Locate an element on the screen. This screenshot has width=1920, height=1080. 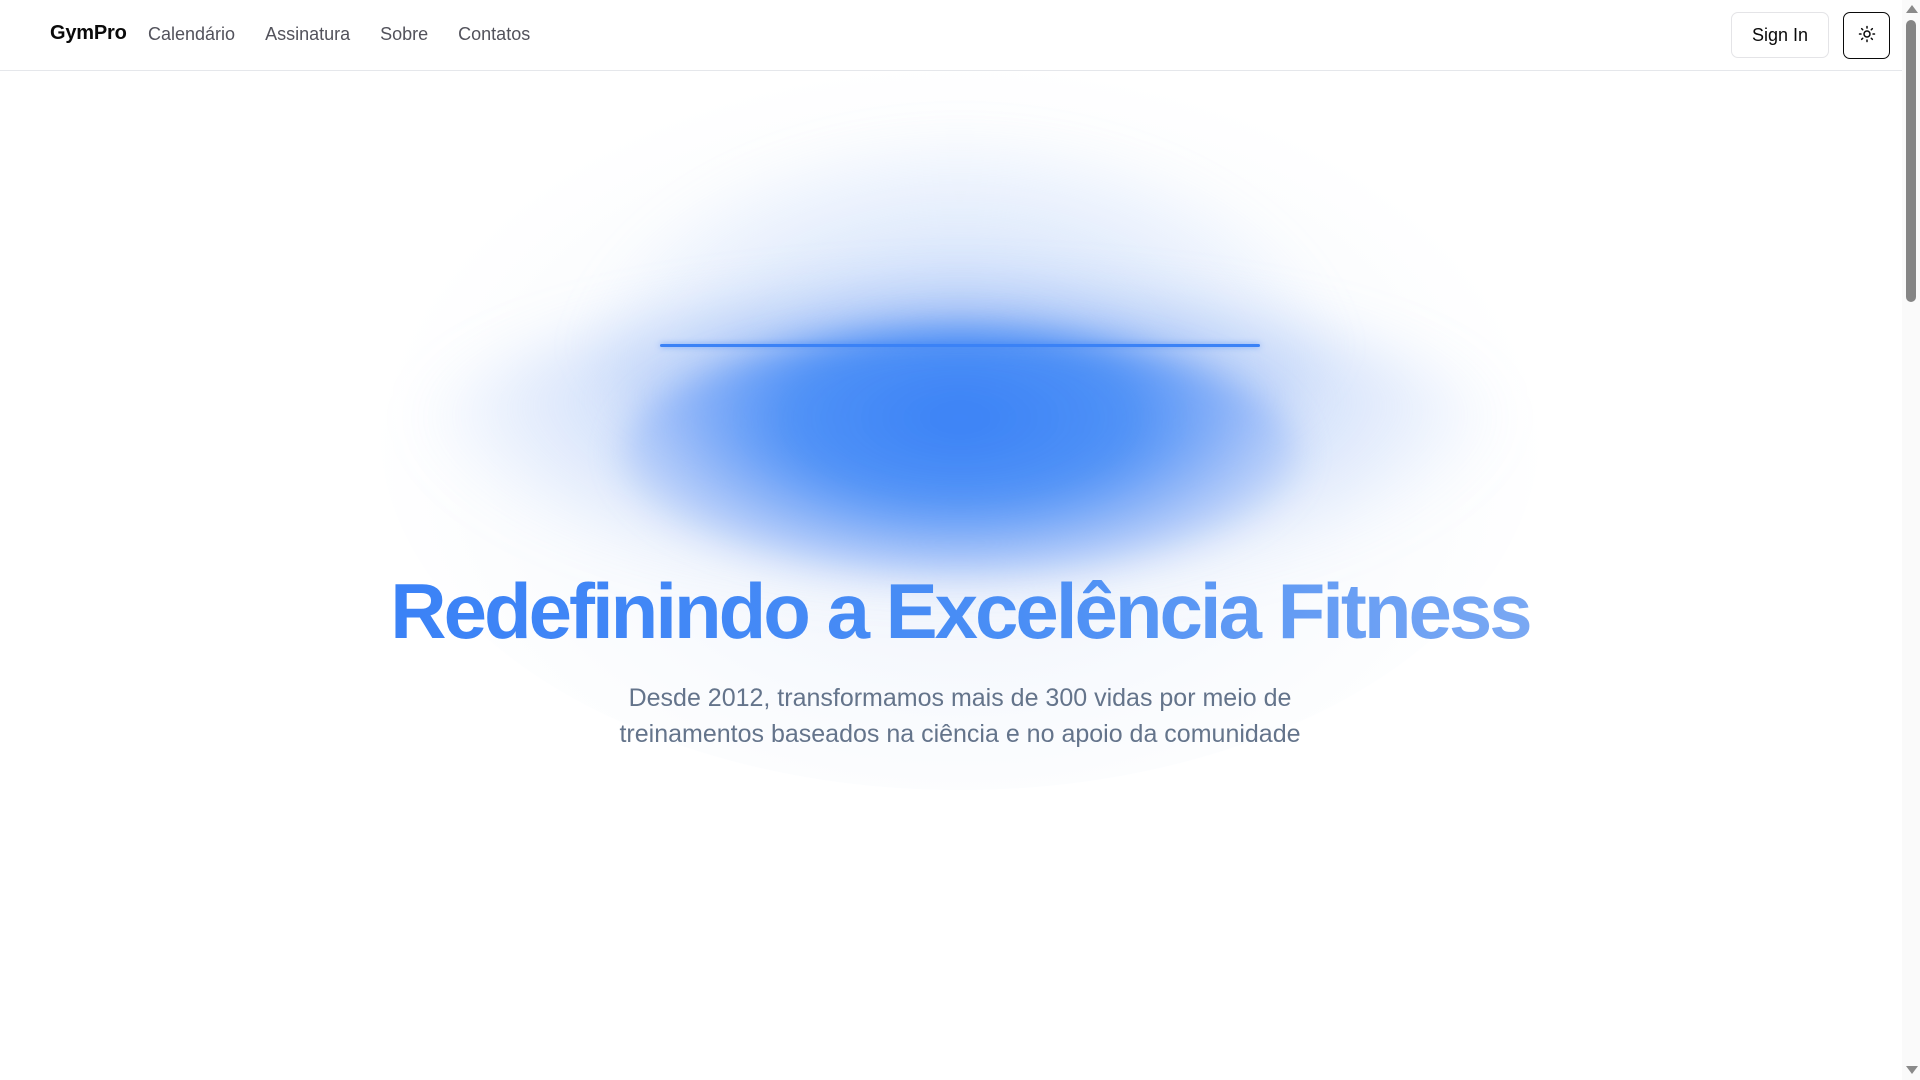
hero-title-text: Redefinindo a Excelência Fitness is located at coordinates (961, 611).